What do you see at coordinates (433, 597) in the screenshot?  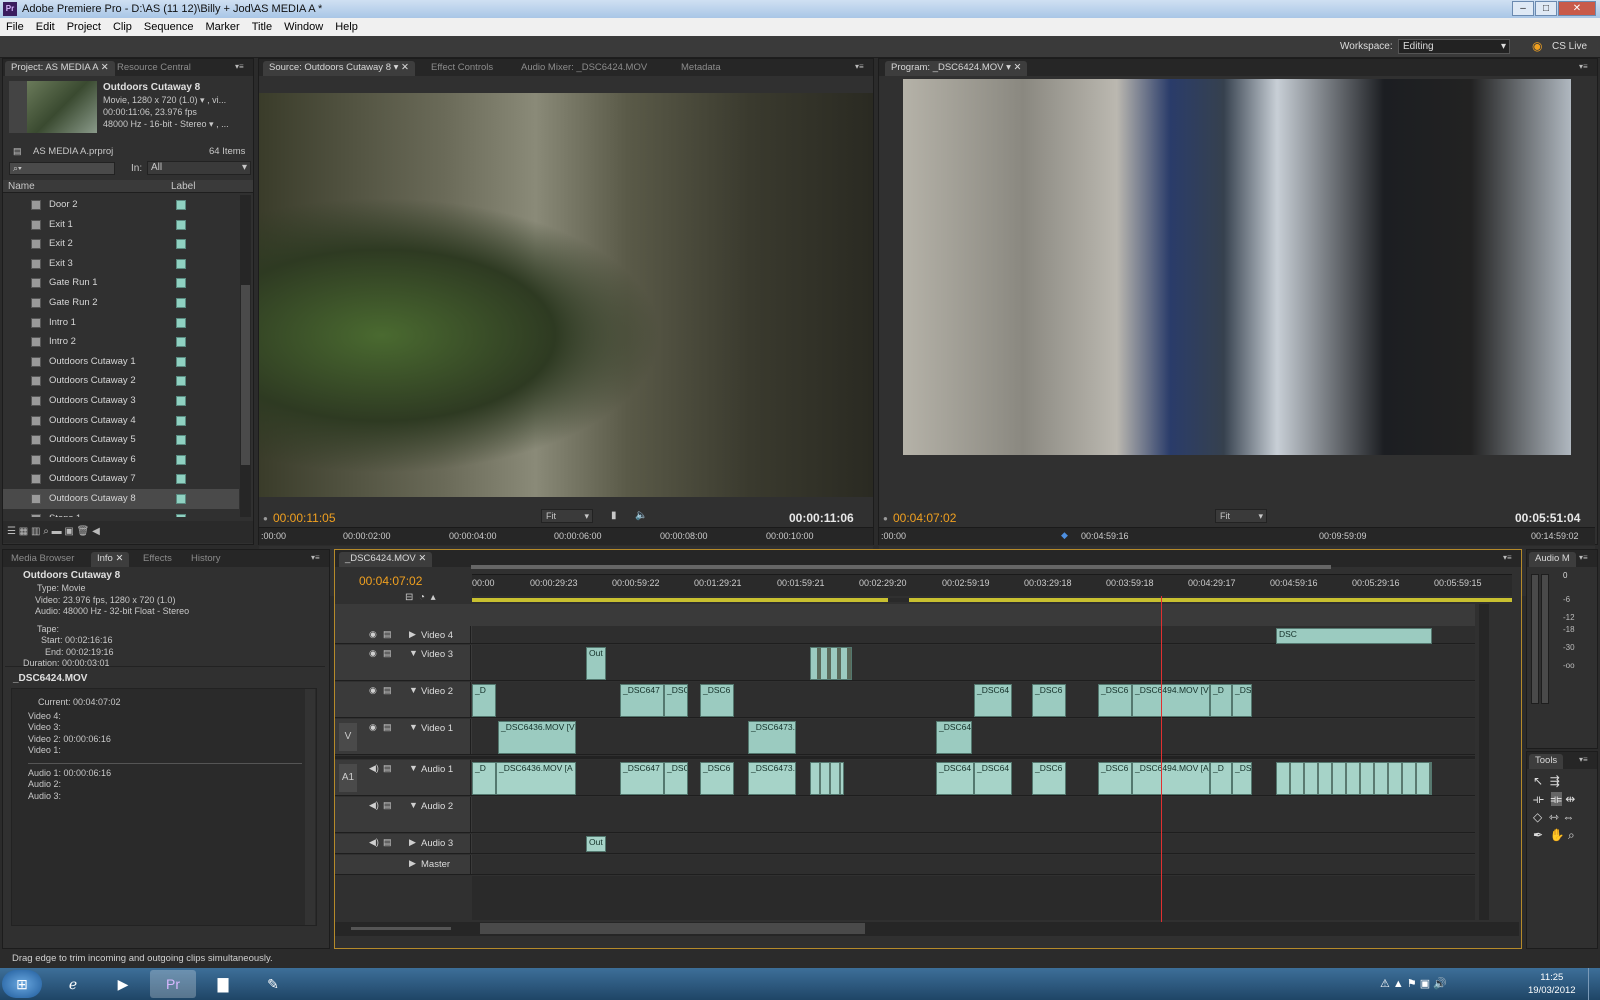 I see `lock-icon: ▴` at bounding box center [433, 597].